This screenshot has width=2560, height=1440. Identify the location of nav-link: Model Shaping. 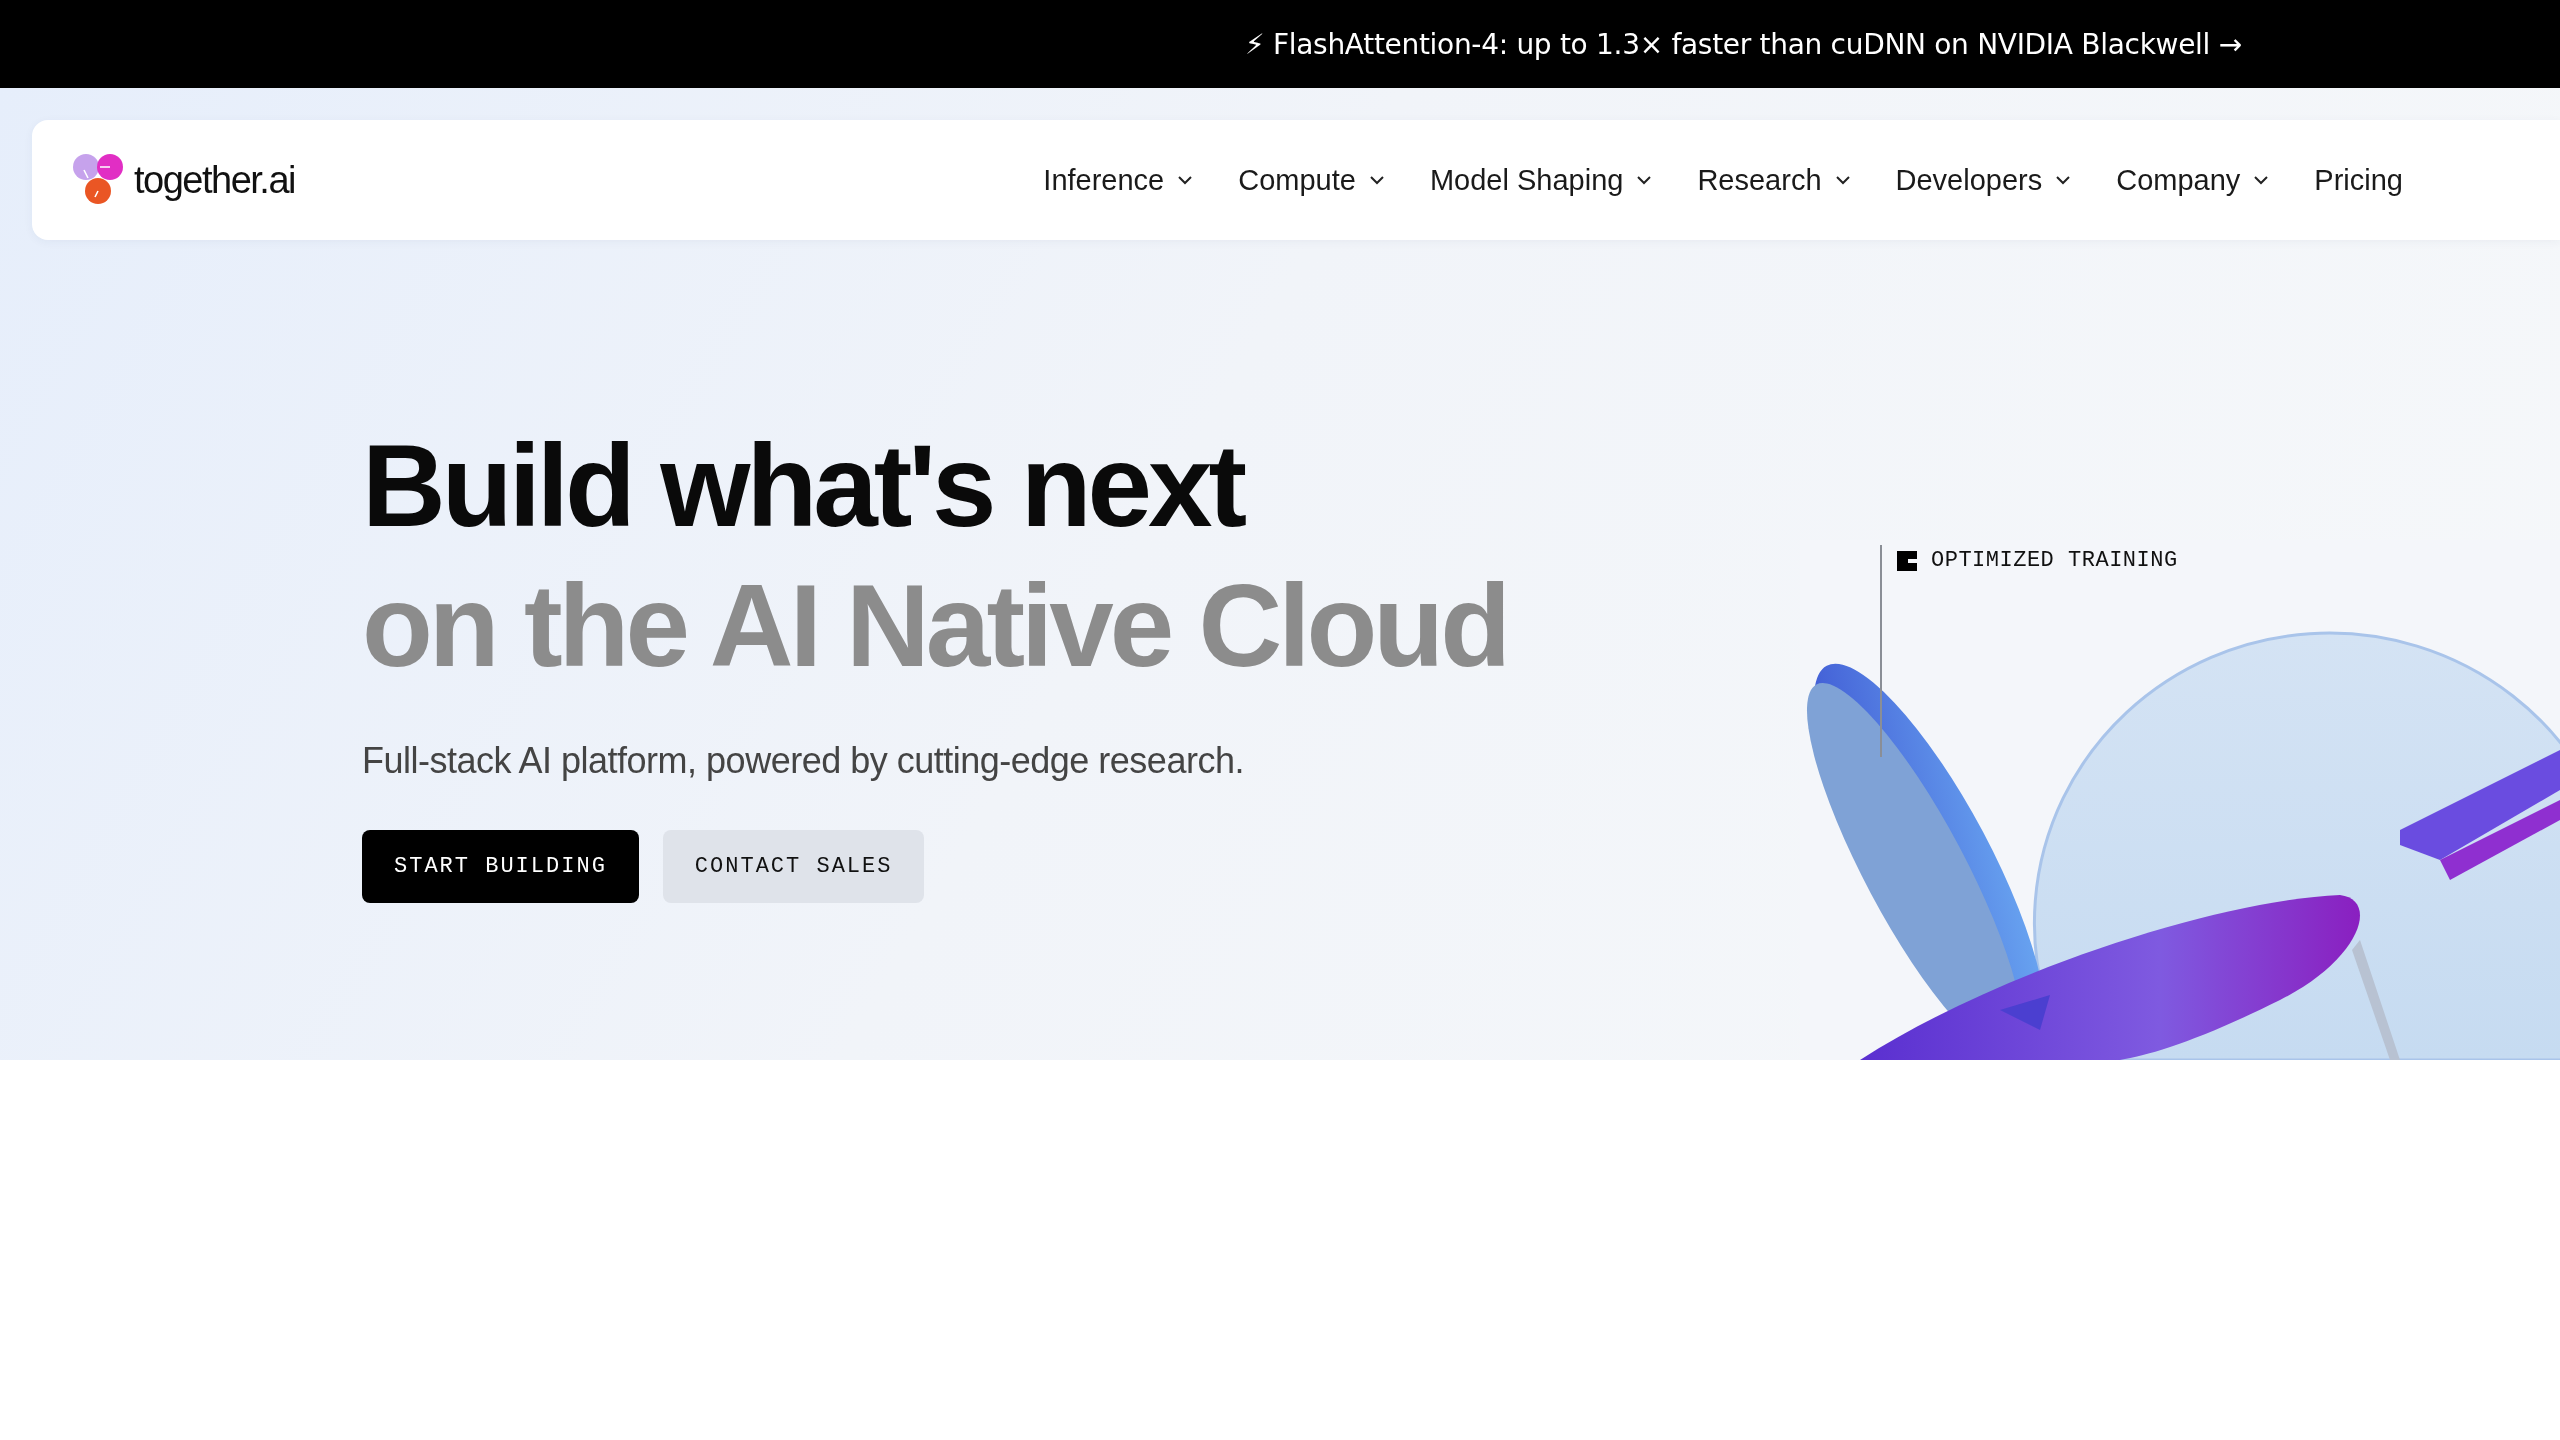
(1541, 180).